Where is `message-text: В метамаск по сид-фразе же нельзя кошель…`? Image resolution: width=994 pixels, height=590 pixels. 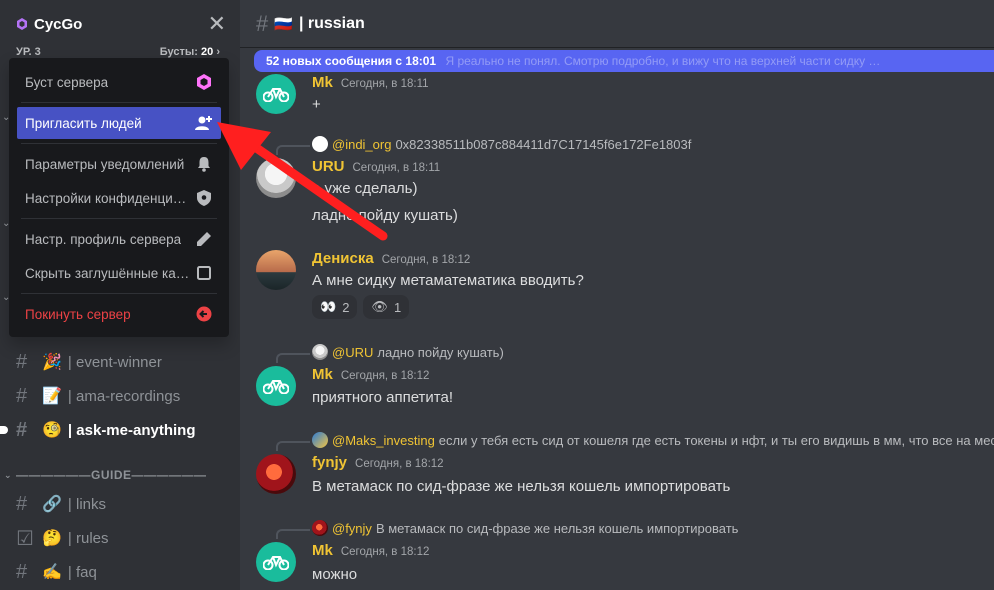 message-text: В метамаск по сид-фразе же нельзя кошель… is located at coordinates (521, 486).